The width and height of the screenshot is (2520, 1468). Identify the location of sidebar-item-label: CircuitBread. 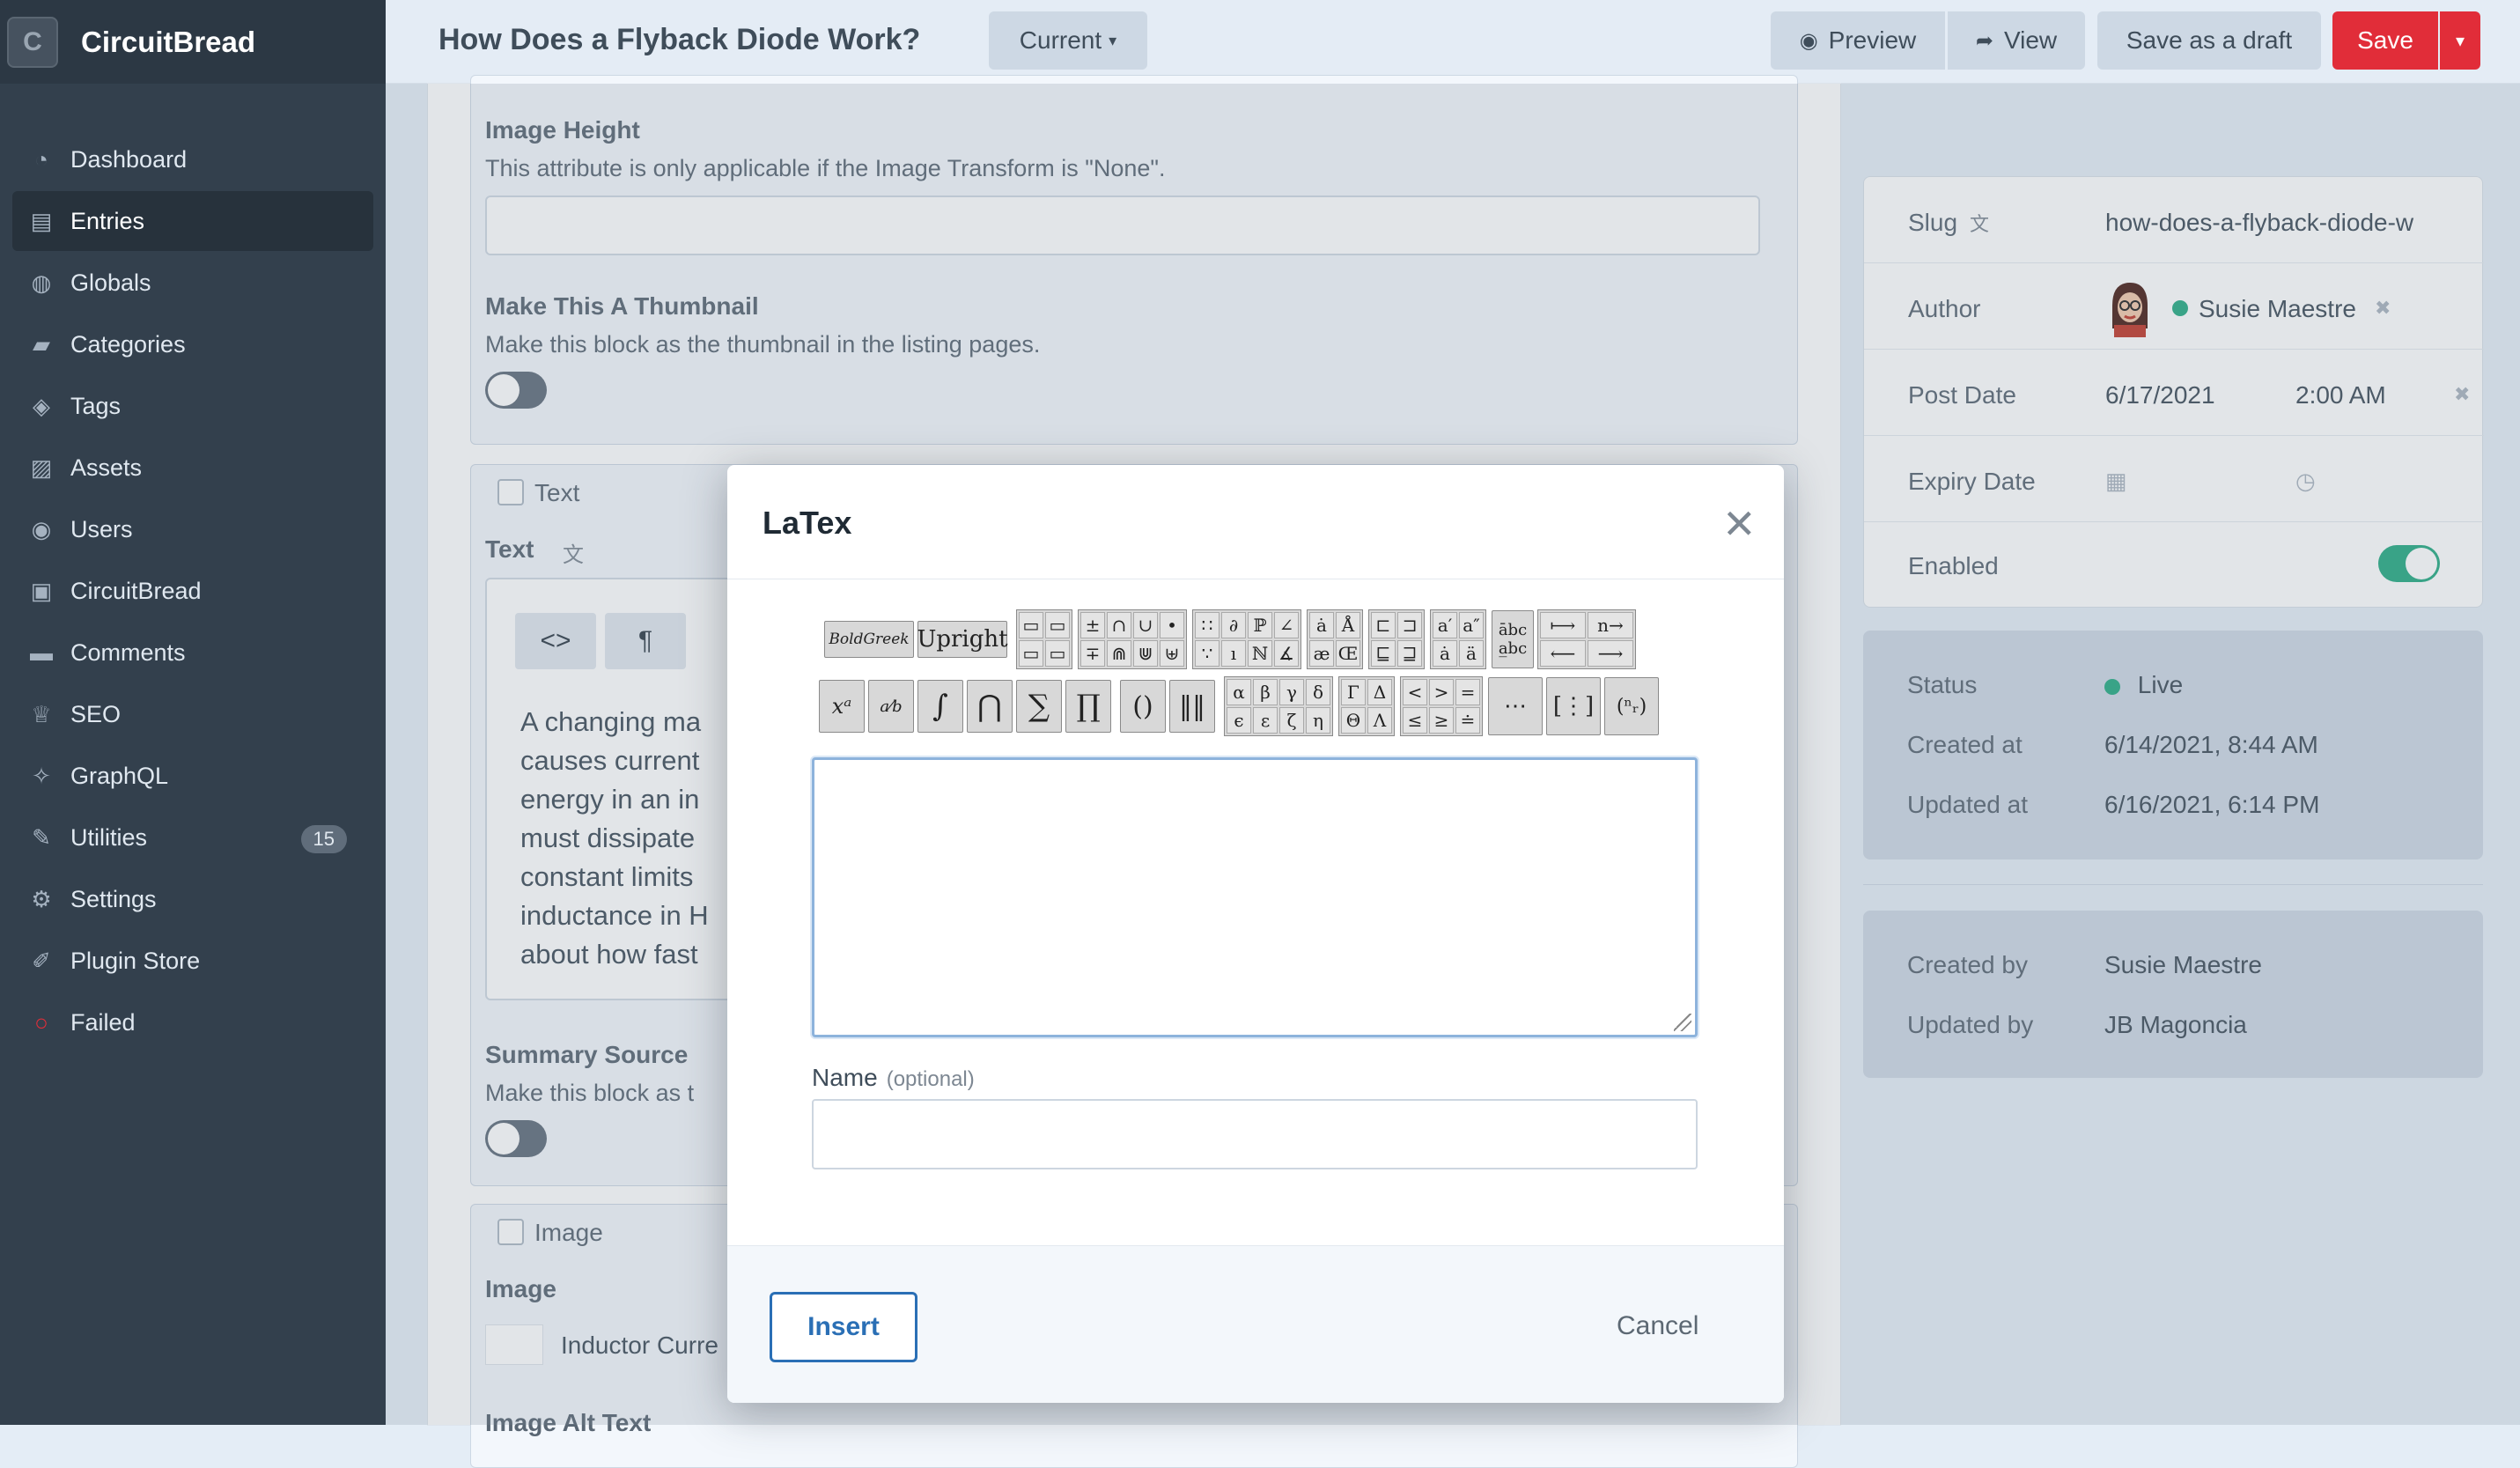
(136, 590).